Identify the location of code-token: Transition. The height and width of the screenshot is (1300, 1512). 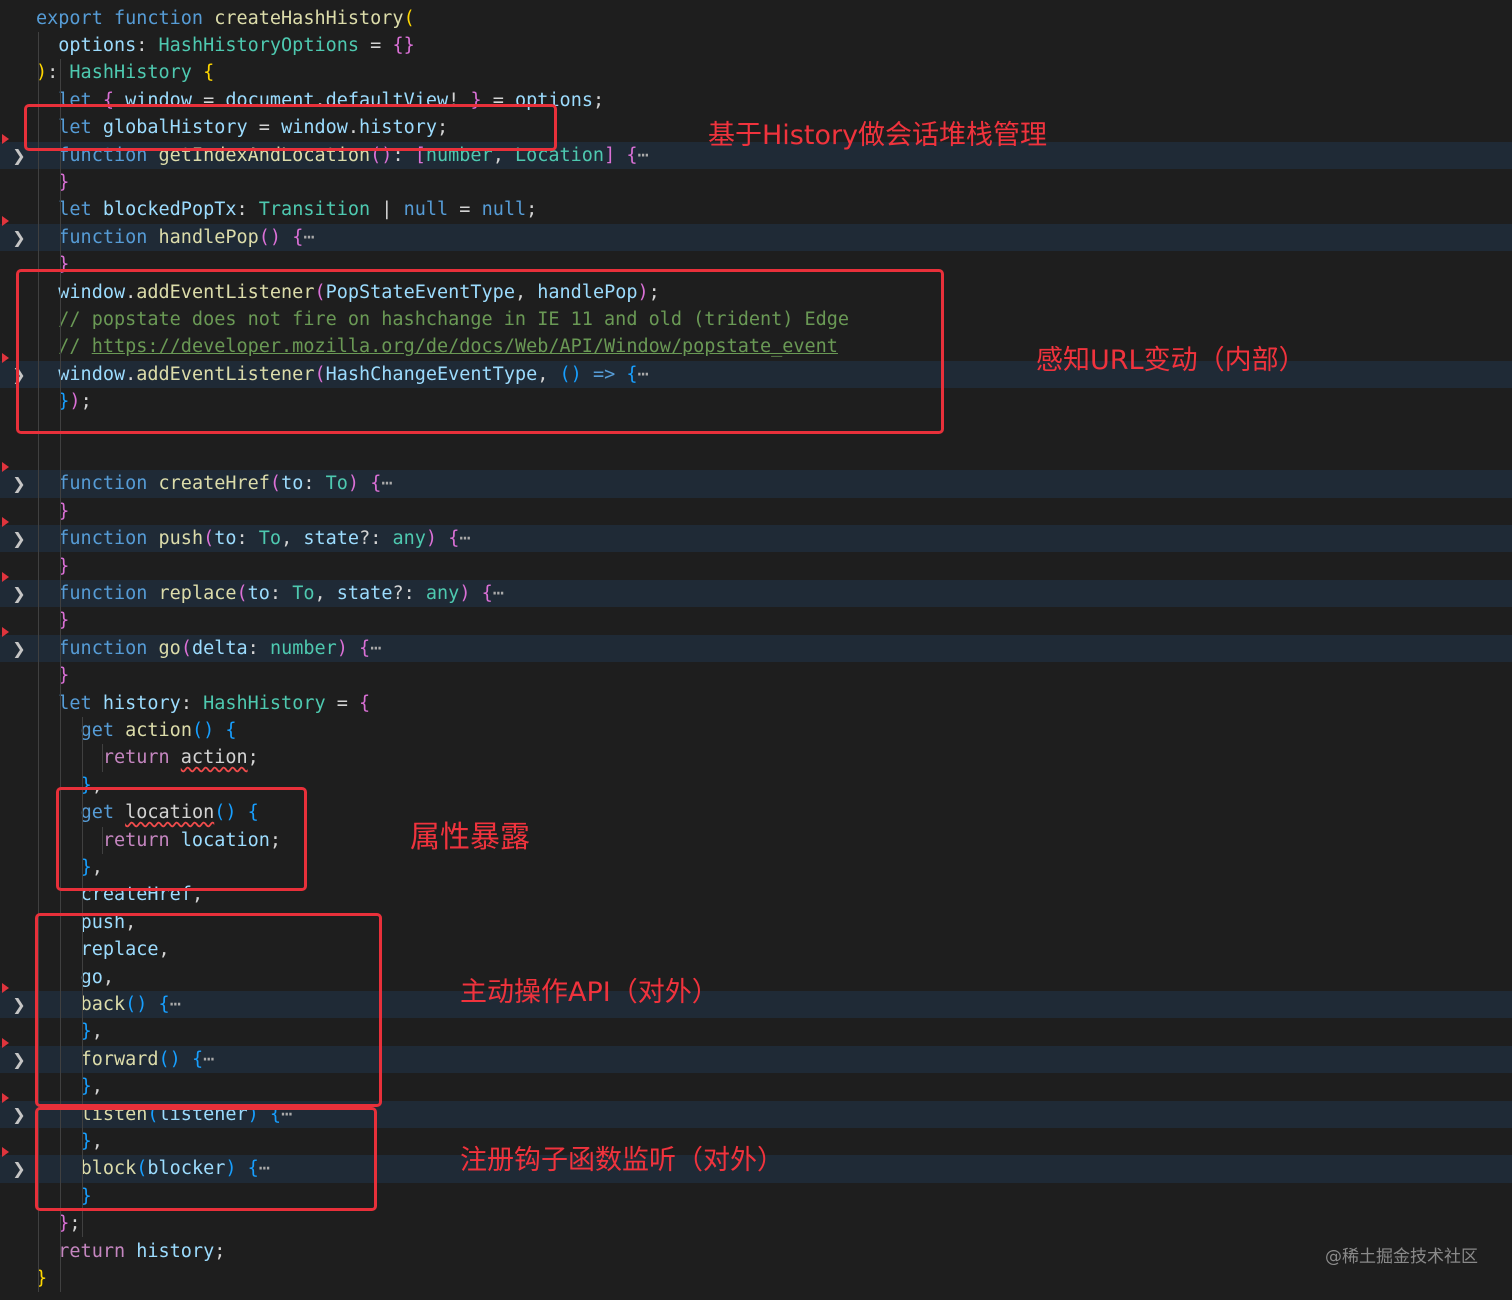
(314, 210).